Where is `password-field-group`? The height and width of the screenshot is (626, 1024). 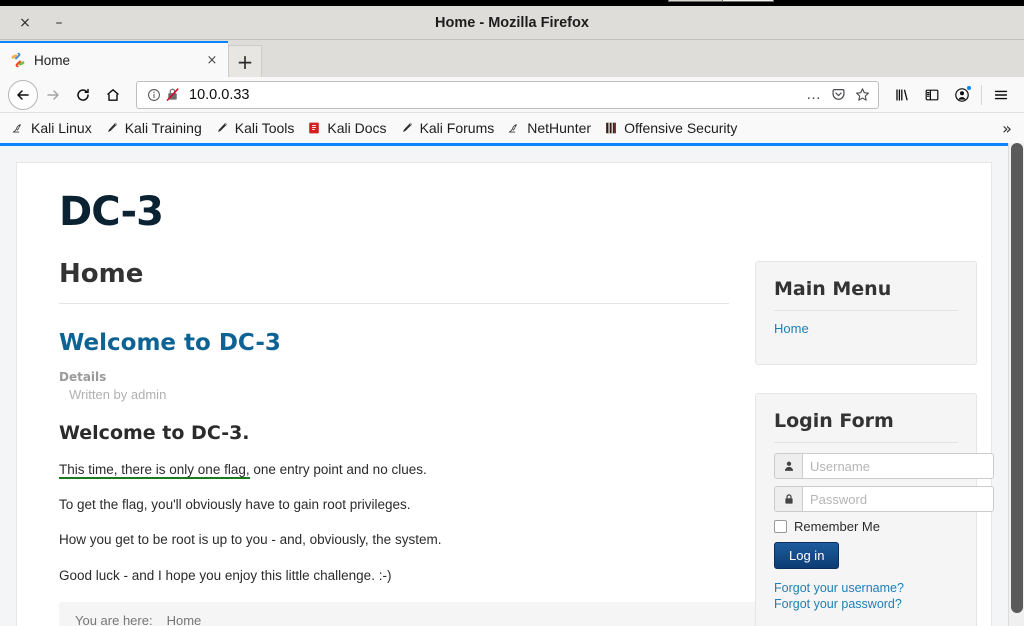
password-field-group is located at coordinates (884, 499).